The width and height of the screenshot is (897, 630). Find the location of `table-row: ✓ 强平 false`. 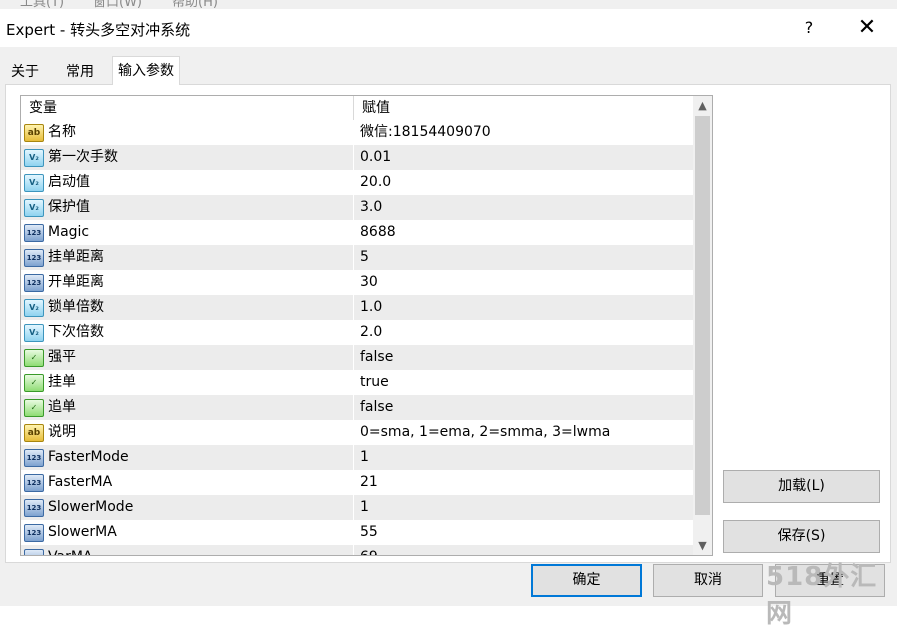

table-row: ✓ 强平 false is located at coordinates (357, 357).